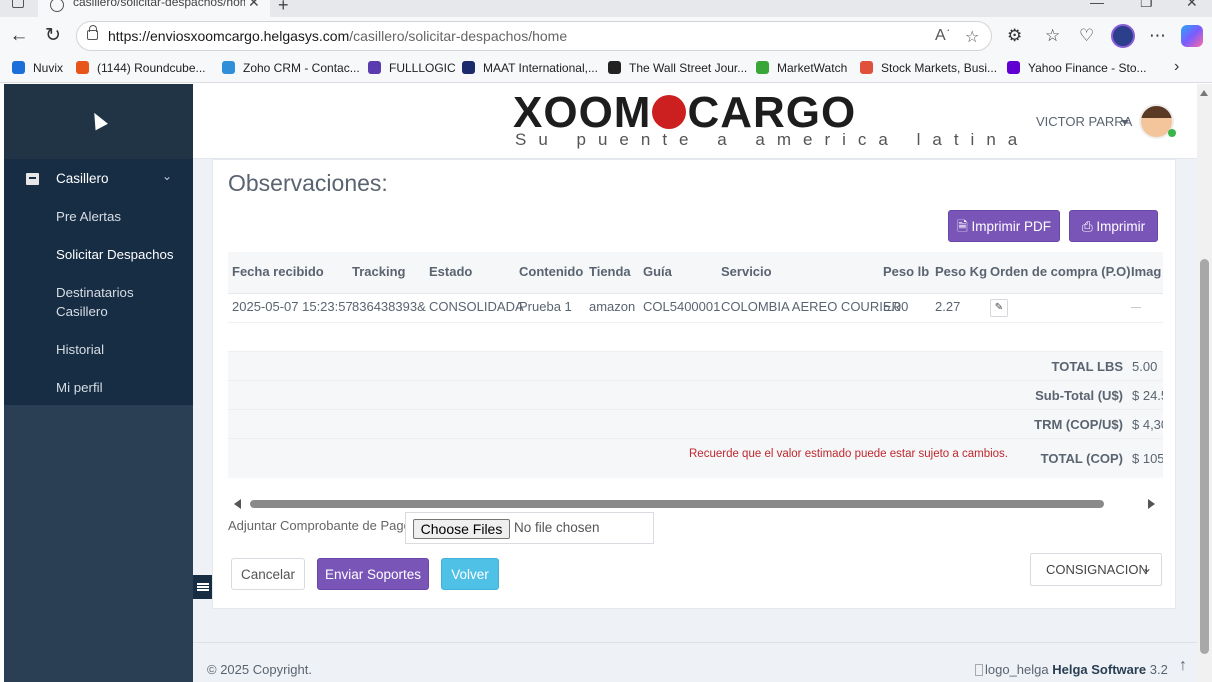 Image resolution: width=1212 pixels, height=682 pixels. I want to click on sidebar-item-destinatarios: Destinatarios Casillero, so click(116, 302).